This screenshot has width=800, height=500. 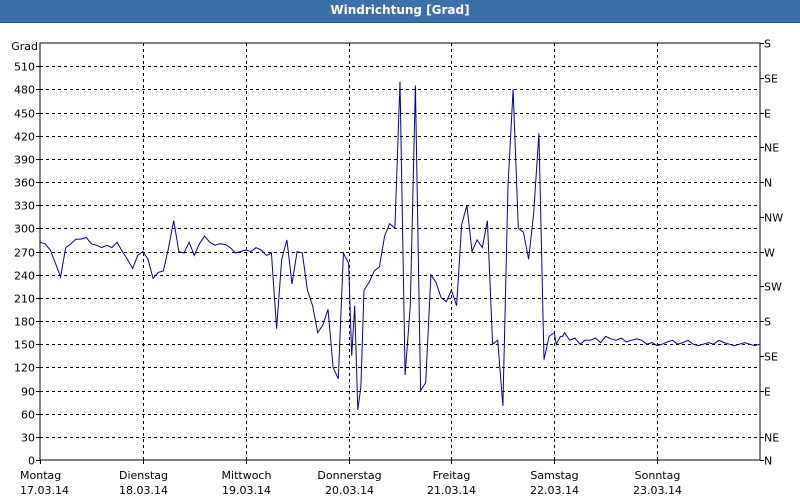 I want to click on x-tick-label-date: 23.03.14, so click(x=657, y=490).